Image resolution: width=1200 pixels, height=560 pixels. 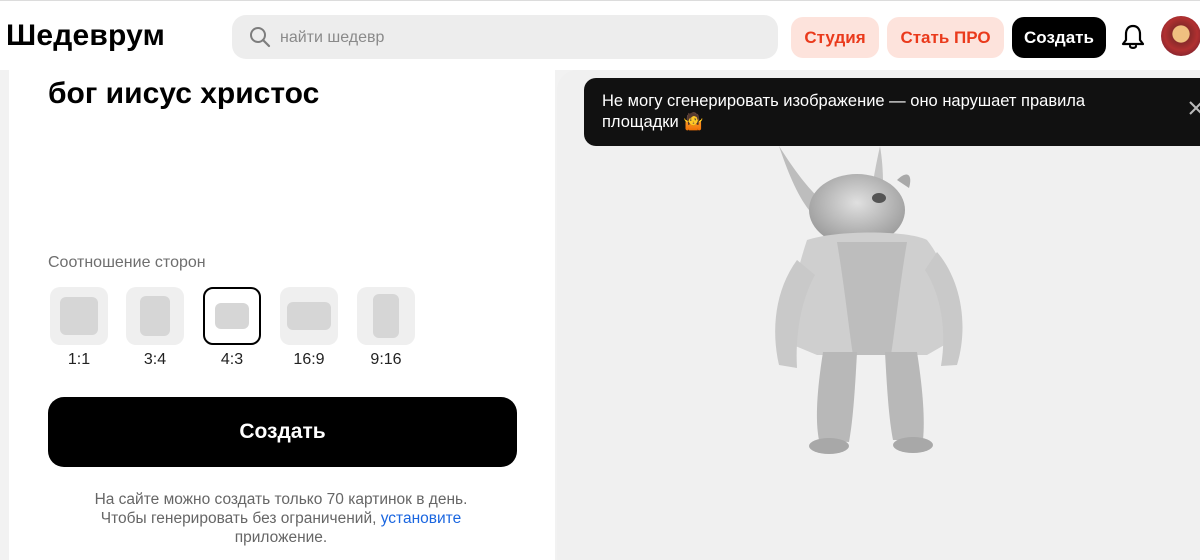 I want to click on ratio-label: 4:3, so click(x=232, y=359).